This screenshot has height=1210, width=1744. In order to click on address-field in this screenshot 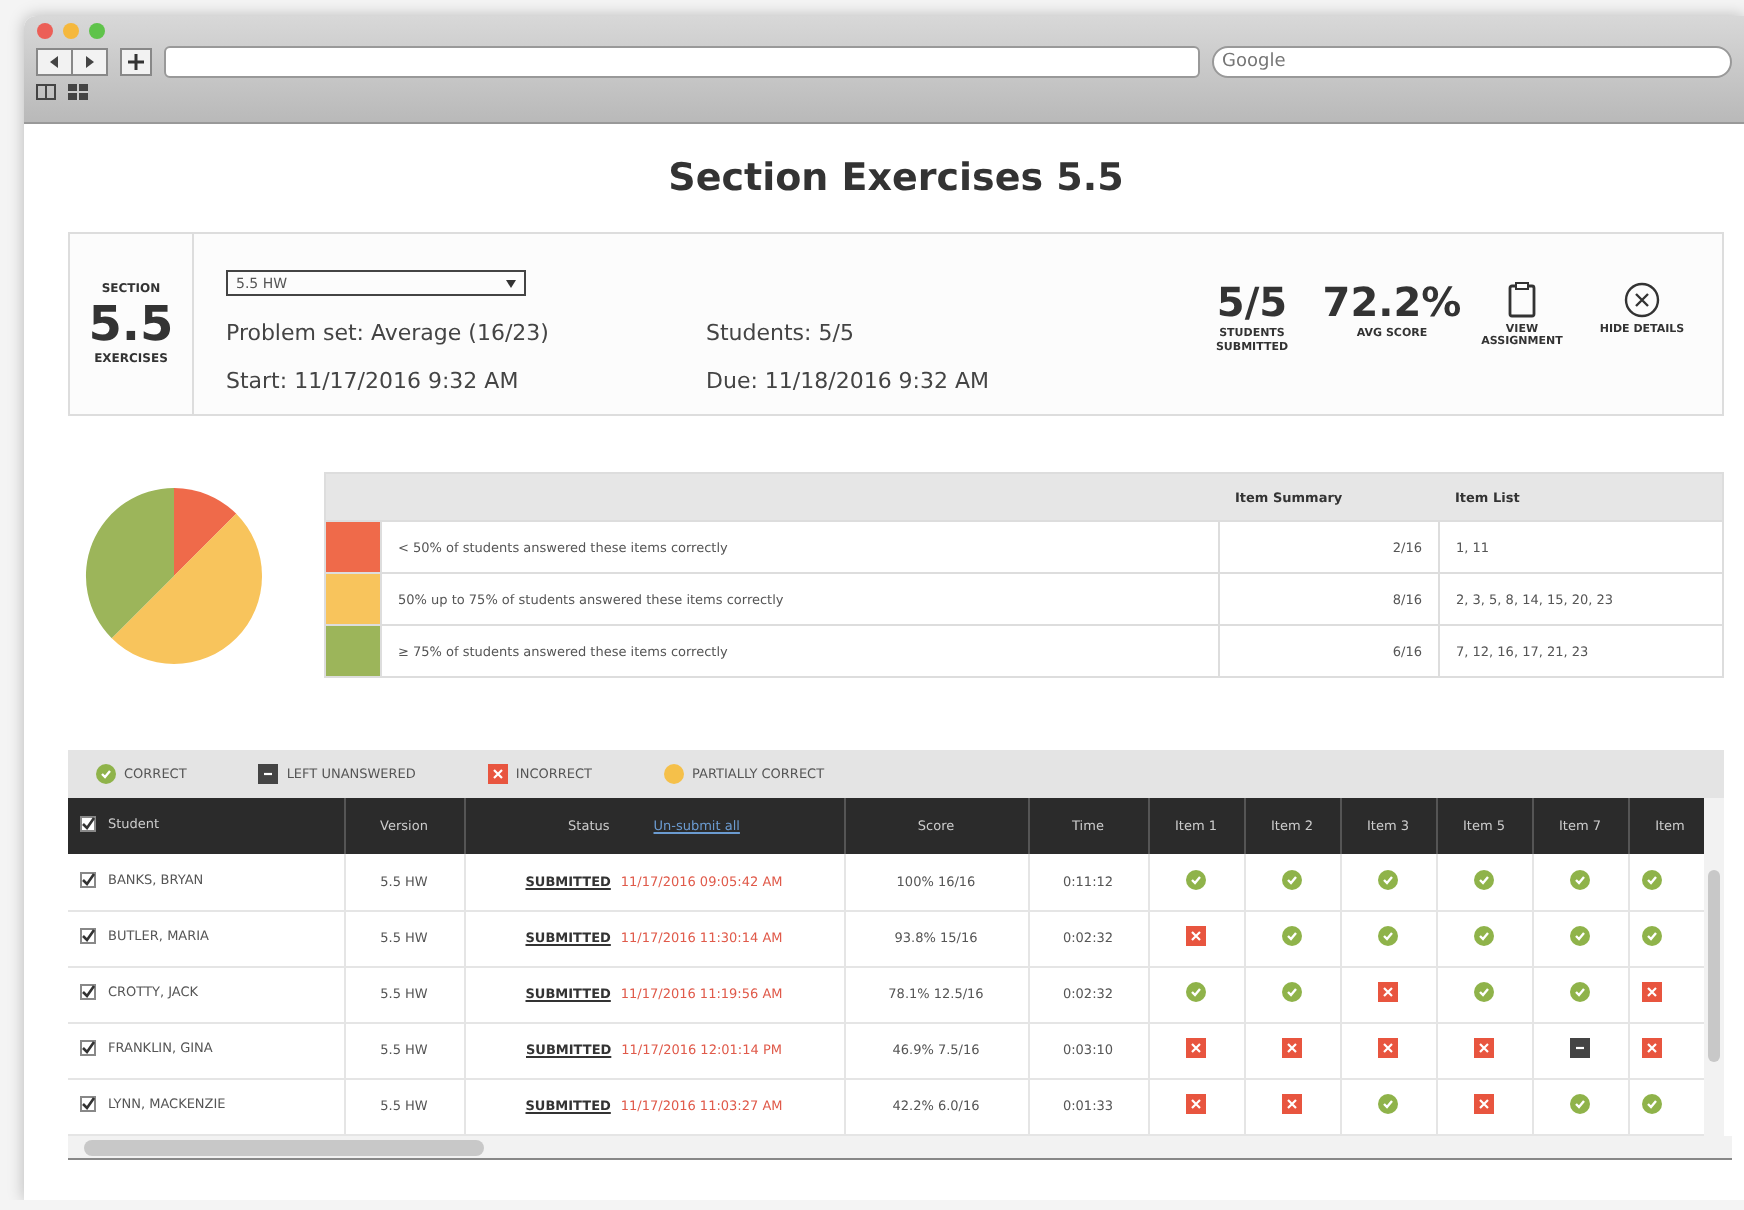, I will do `click(682, 62)`.